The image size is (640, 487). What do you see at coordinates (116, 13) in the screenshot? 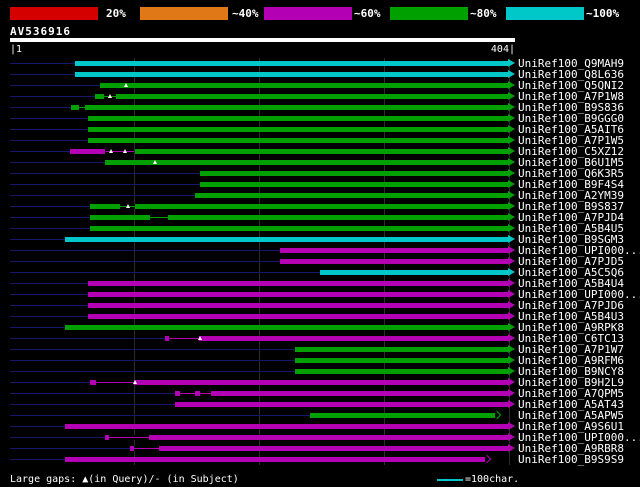
I see `color-key-label: 20%` at bounding box center [116, 13].